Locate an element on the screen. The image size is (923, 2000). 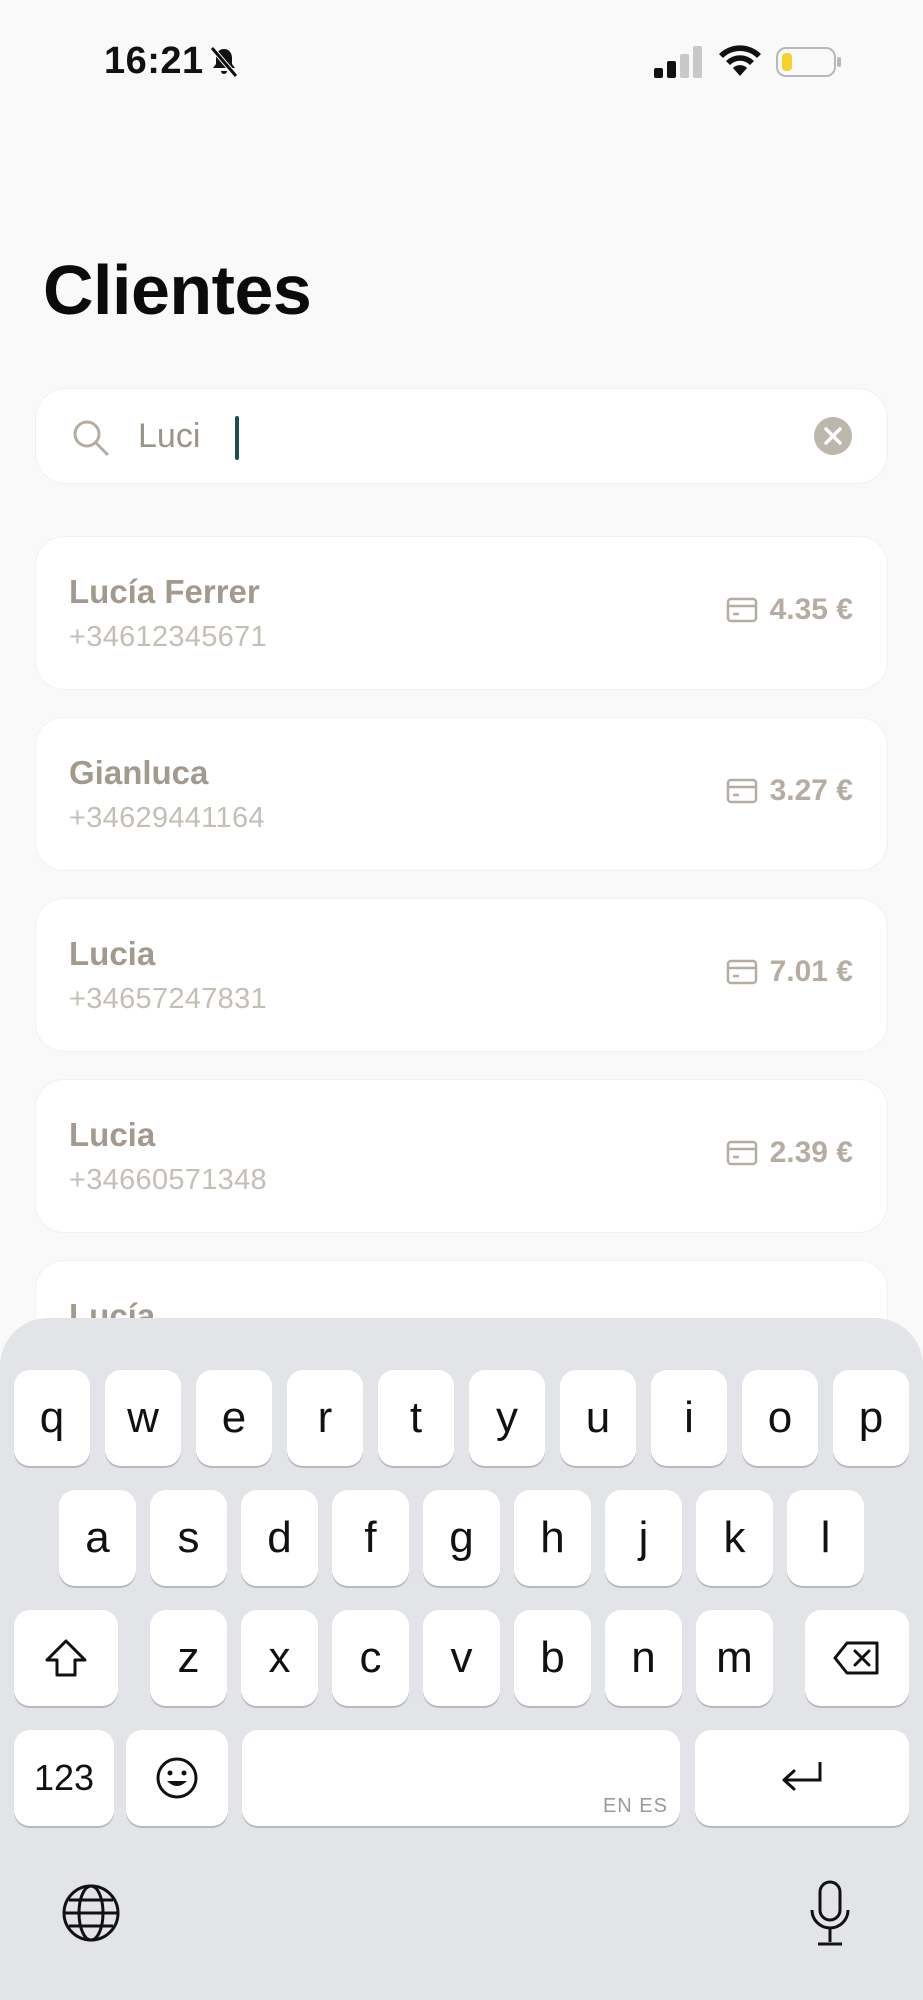
balance-amount: 2.39 € is located at coordinates (811, 1152).